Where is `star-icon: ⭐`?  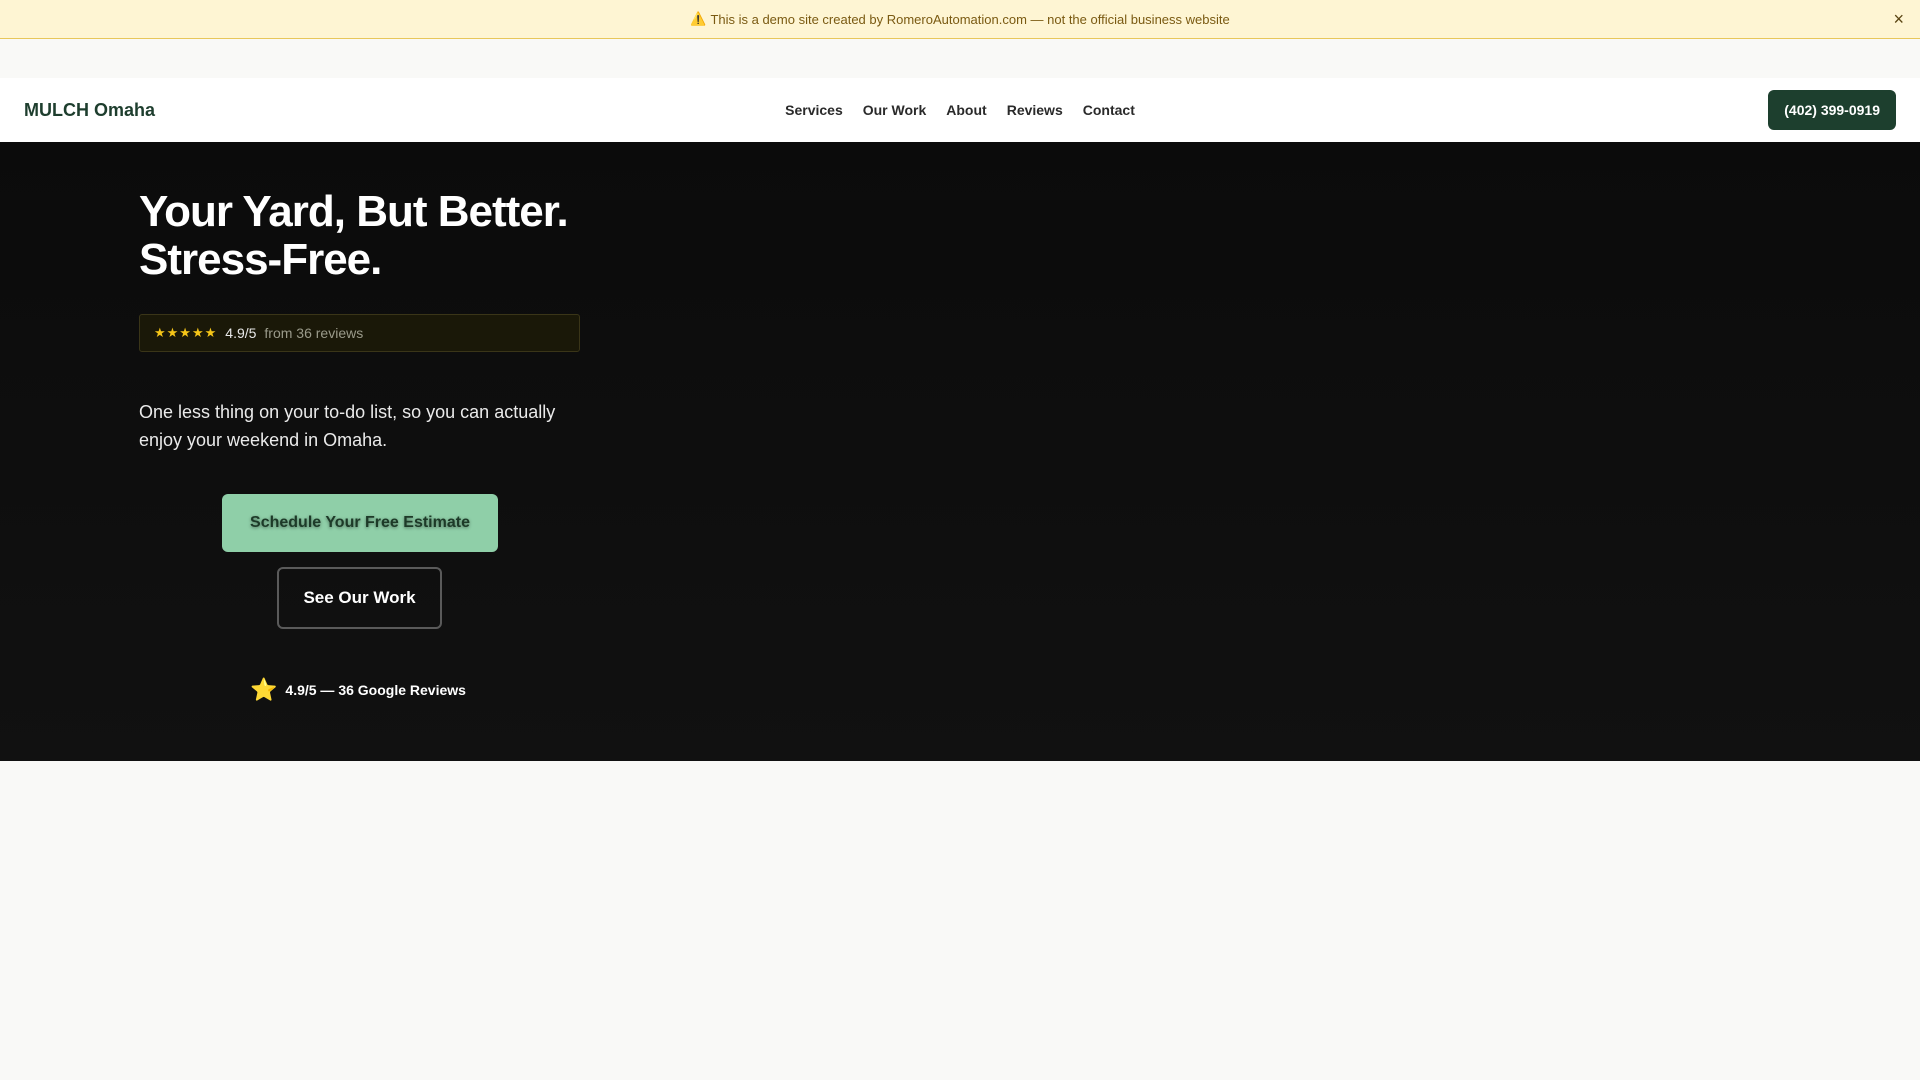 star-icon: ⭐ is located at coordinates (264, 689).